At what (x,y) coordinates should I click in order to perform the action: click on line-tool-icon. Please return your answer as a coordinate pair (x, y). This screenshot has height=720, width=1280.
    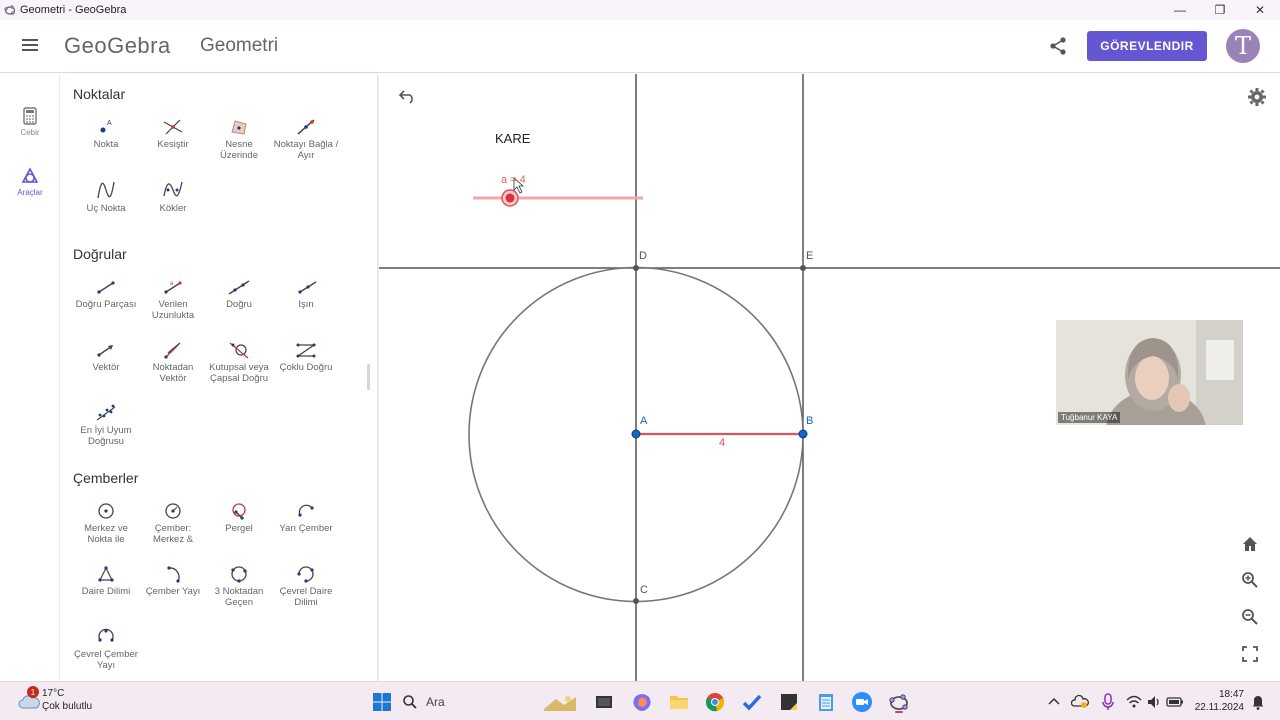
    Looking at the image, I should click on (239, 287).